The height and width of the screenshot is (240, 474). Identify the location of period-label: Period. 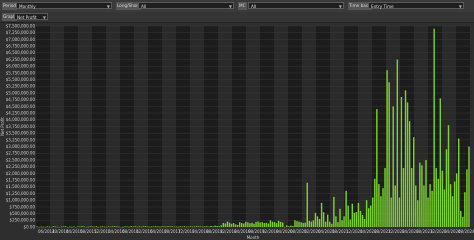
(10, 6).